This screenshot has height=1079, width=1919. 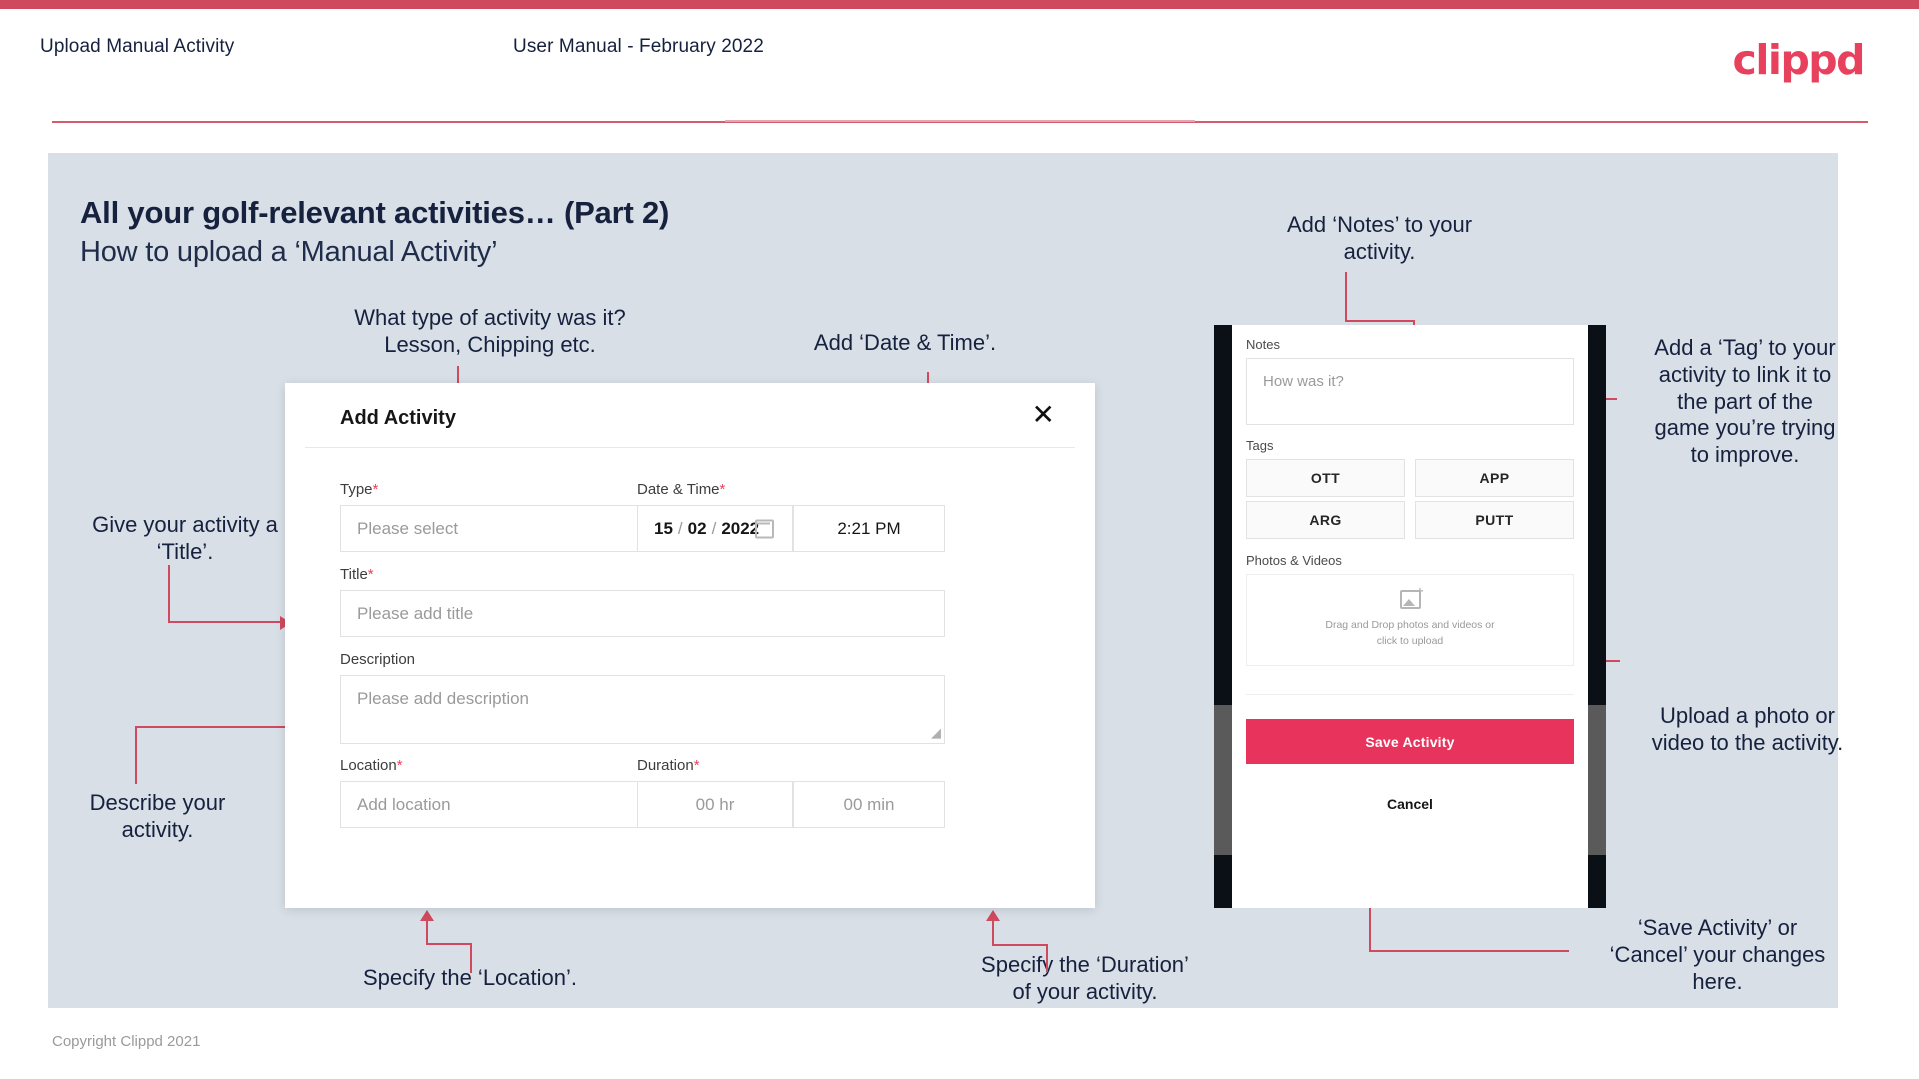 I want to click on image-upload-icon: +, so click(x=1411, y=597).